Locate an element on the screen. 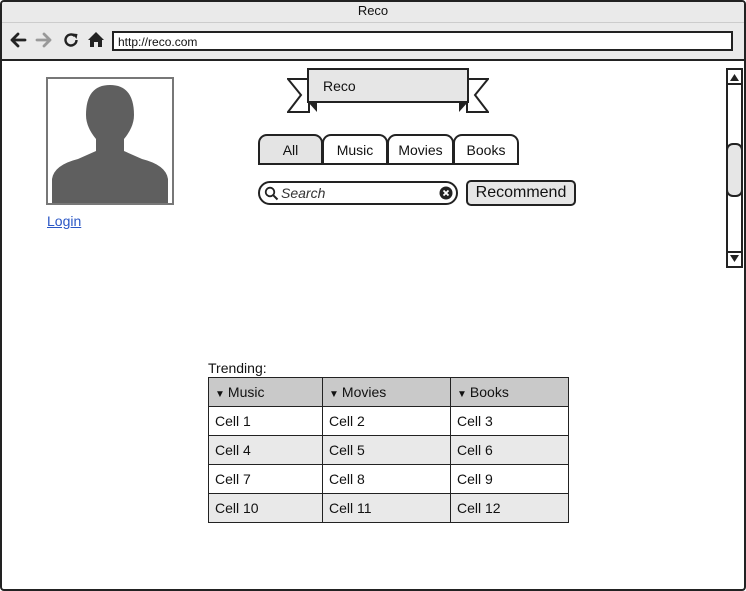 The width and height of the screenshot is (746, 591). user-silhouette-icon is located at coordinates (110, 141).